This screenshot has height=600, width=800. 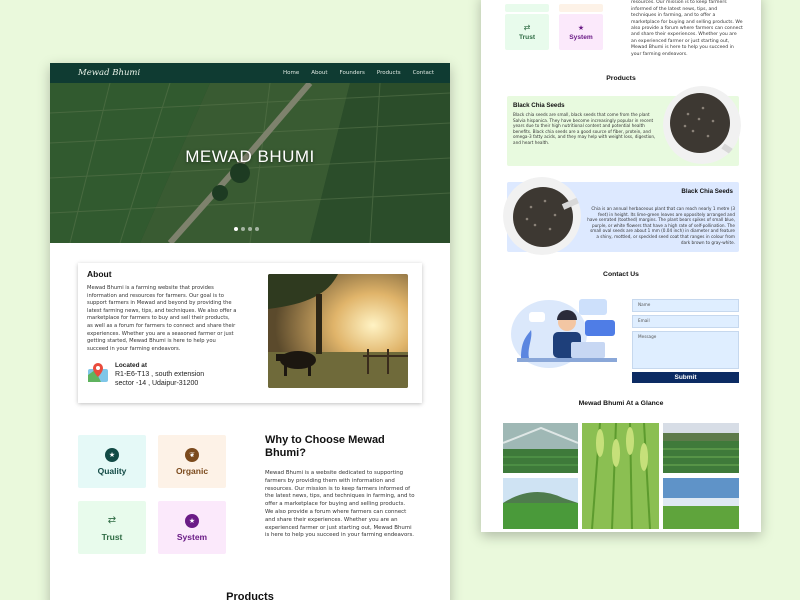 What do you see at coordinates (685, 305) in the screenshot?
I see `name-field: Name` at bounding box center [685, 305].